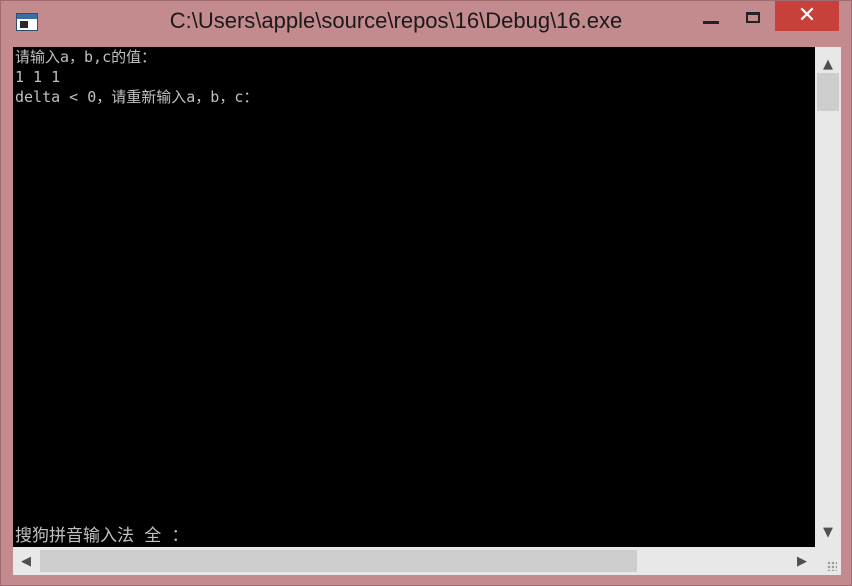  I want to click on scroll-down-icon: ▼, so click(828, 532).